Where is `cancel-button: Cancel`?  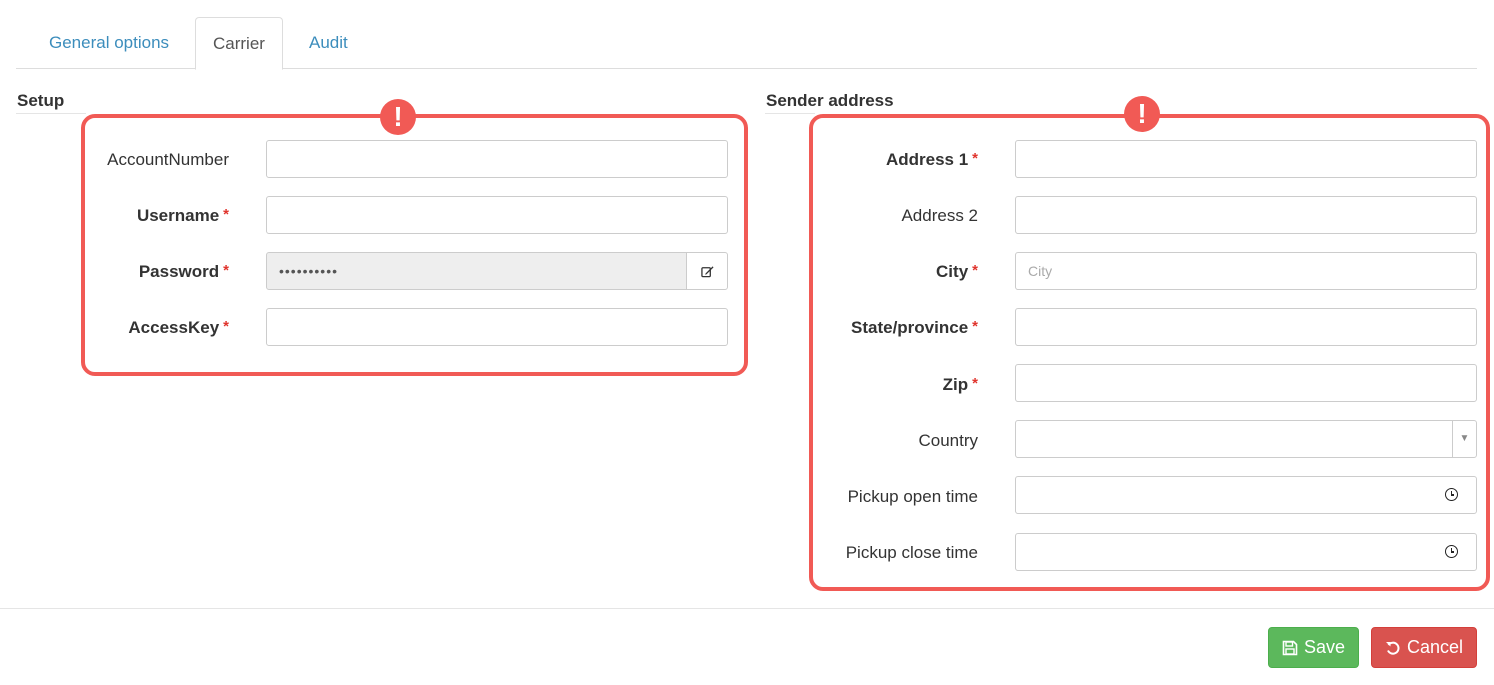 cancel-button: Cancel is located at coordinates (1424, 647).